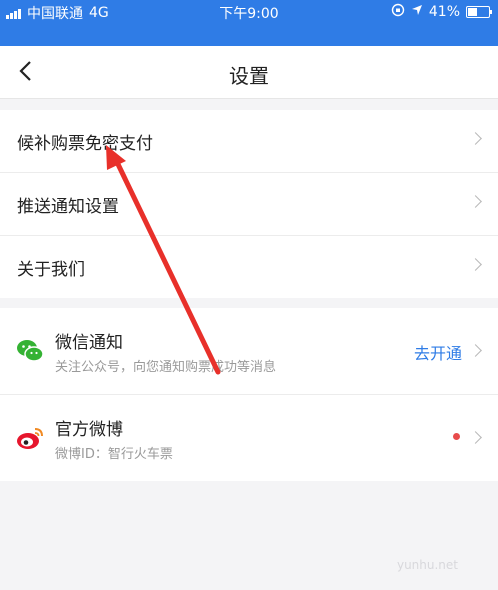 Image resolution: width=498 pixels, height=590 pixels. What do you see at coordinates (444, 12) in the screenshot?
I see `battery-percent: 41%` at bounding box center [444, 12].